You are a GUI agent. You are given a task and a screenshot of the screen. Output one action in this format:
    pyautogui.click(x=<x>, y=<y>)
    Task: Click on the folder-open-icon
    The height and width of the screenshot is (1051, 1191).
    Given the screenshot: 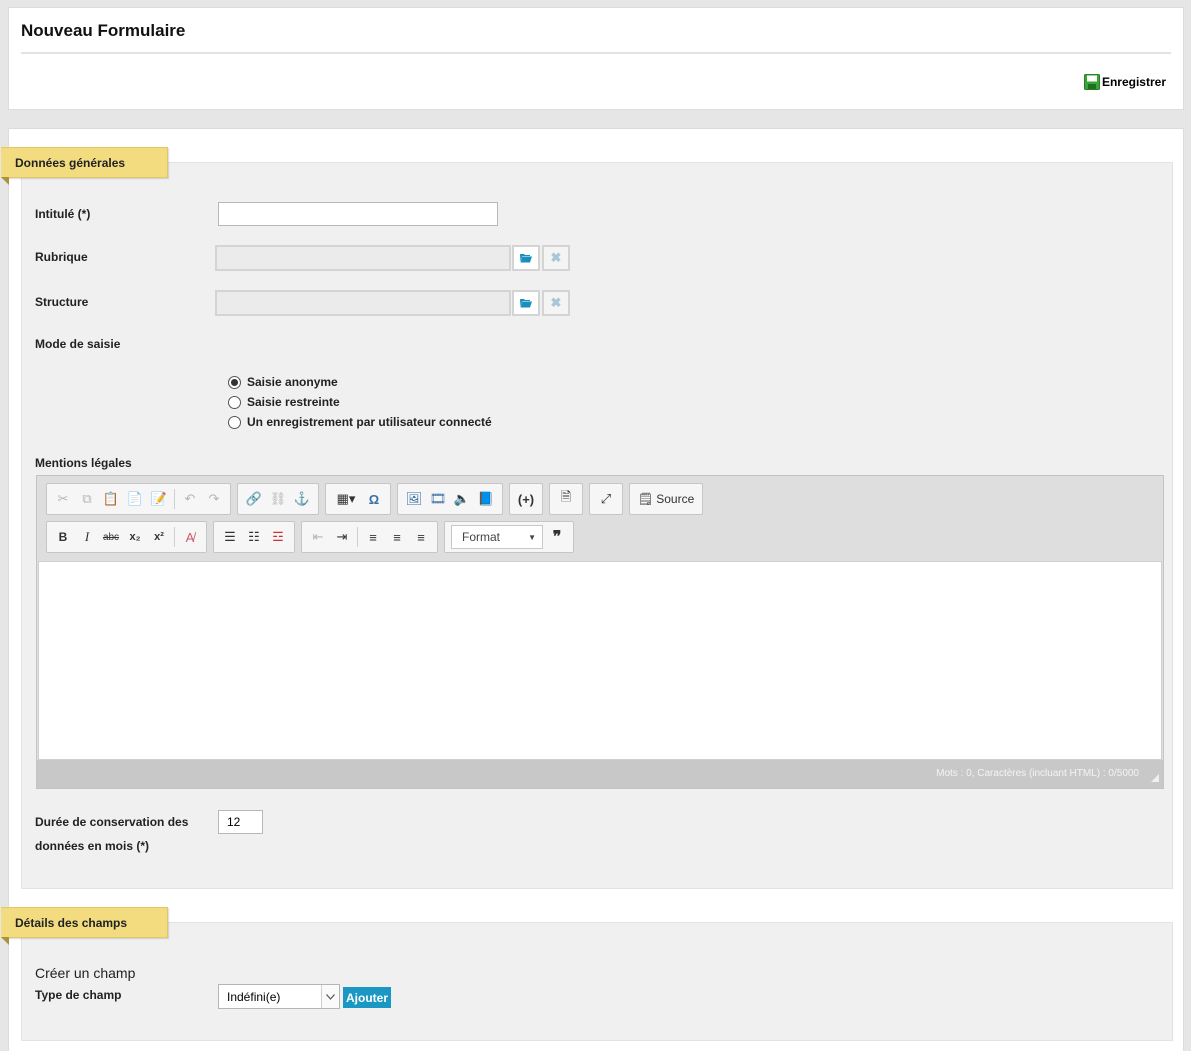 What is the action you would take?
    pyautogui.click(x=526, y=303)
    